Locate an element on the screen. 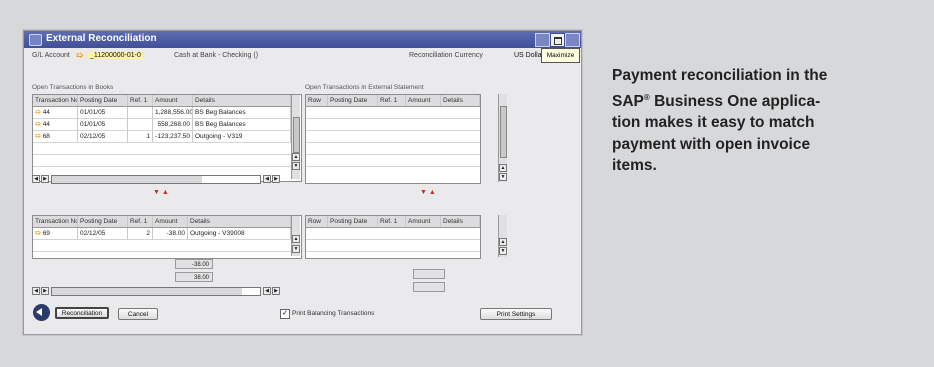  print-balancing-checkbox: ✓ is located at coordinates (285, 314).